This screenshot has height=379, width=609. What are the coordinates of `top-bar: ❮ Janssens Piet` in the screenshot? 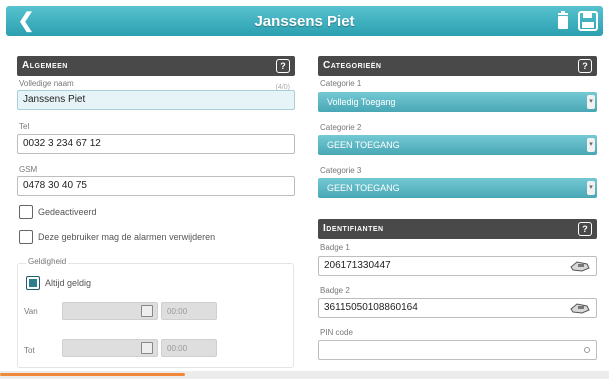 It's located at (304, 21).